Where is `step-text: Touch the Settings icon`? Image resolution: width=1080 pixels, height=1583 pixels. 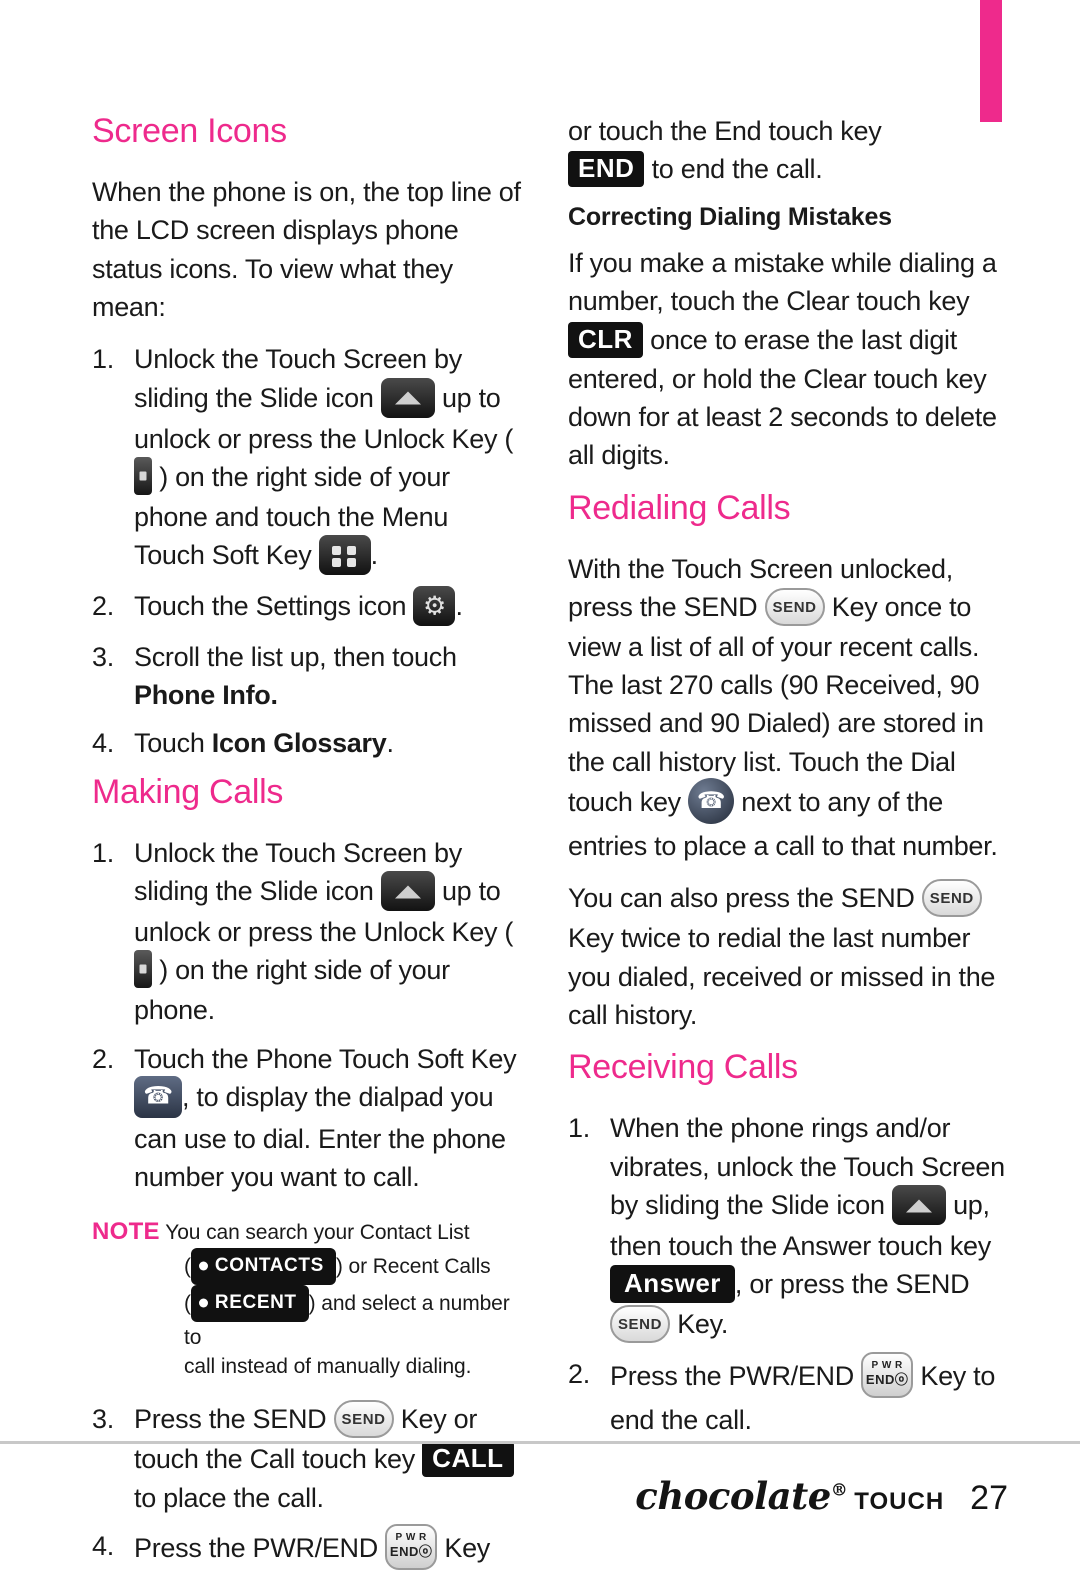
step-text: Touch the Settings icon is located at coordinates (270, 605).